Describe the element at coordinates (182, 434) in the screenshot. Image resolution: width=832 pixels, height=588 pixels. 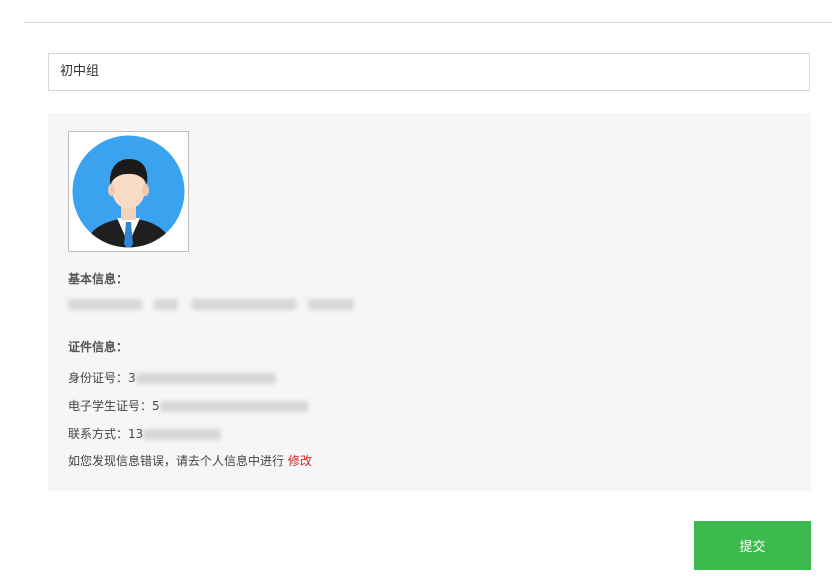
I see `contact-redacted` at that location.